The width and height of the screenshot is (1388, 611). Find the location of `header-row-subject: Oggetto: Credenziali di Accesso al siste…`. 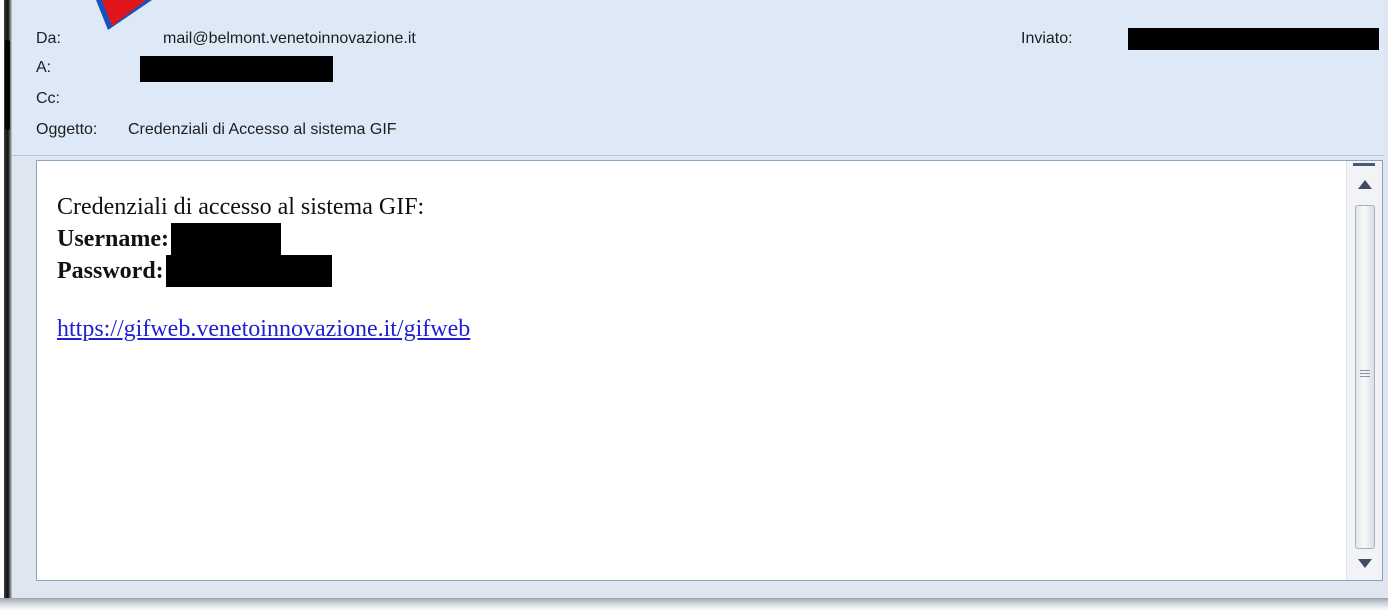

header-row-subject: Oggetto: Credenziali di Accesso al siste… is located at coordinates (436, 130).